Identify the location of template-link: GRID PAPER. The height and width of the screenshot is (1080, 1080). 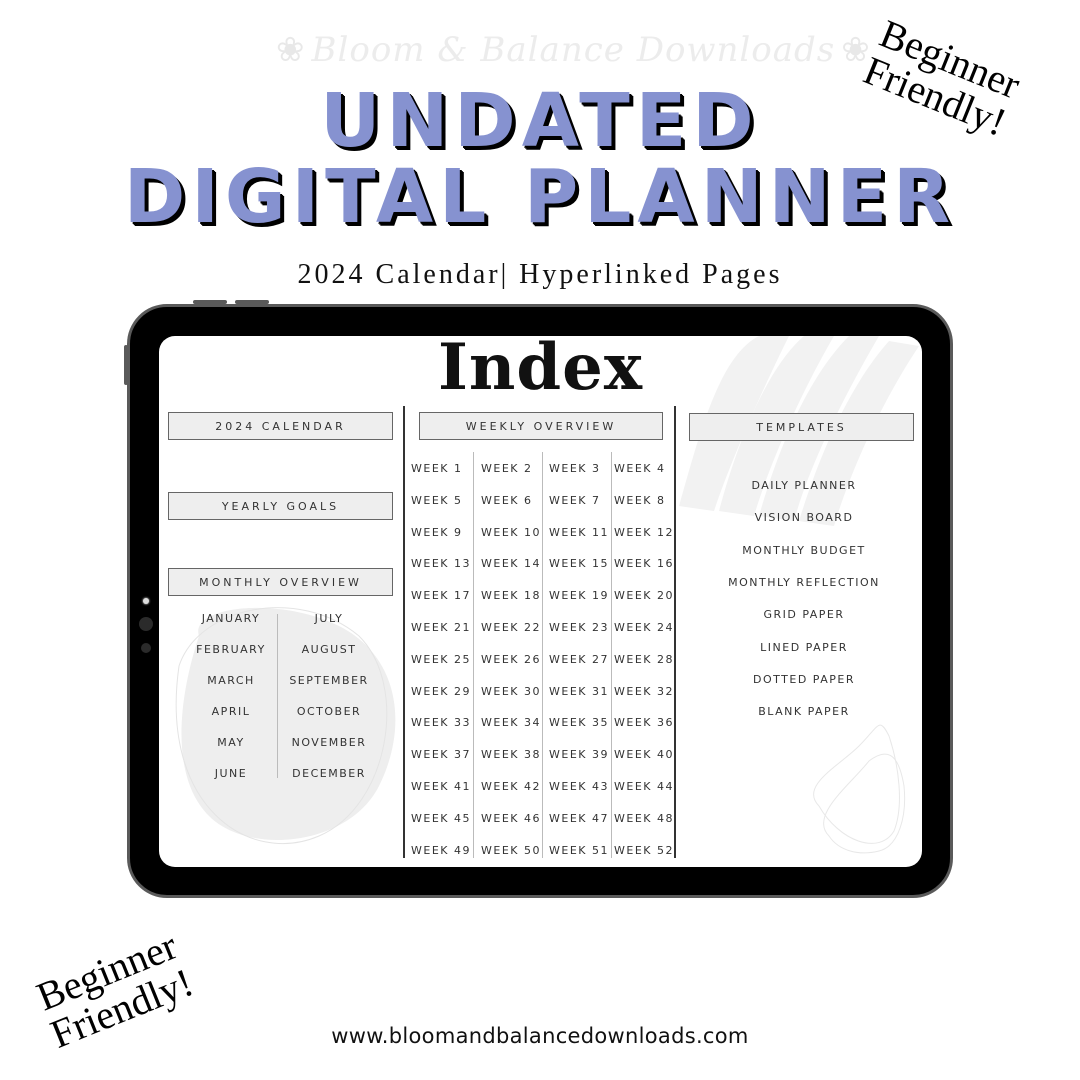
(804, 614).